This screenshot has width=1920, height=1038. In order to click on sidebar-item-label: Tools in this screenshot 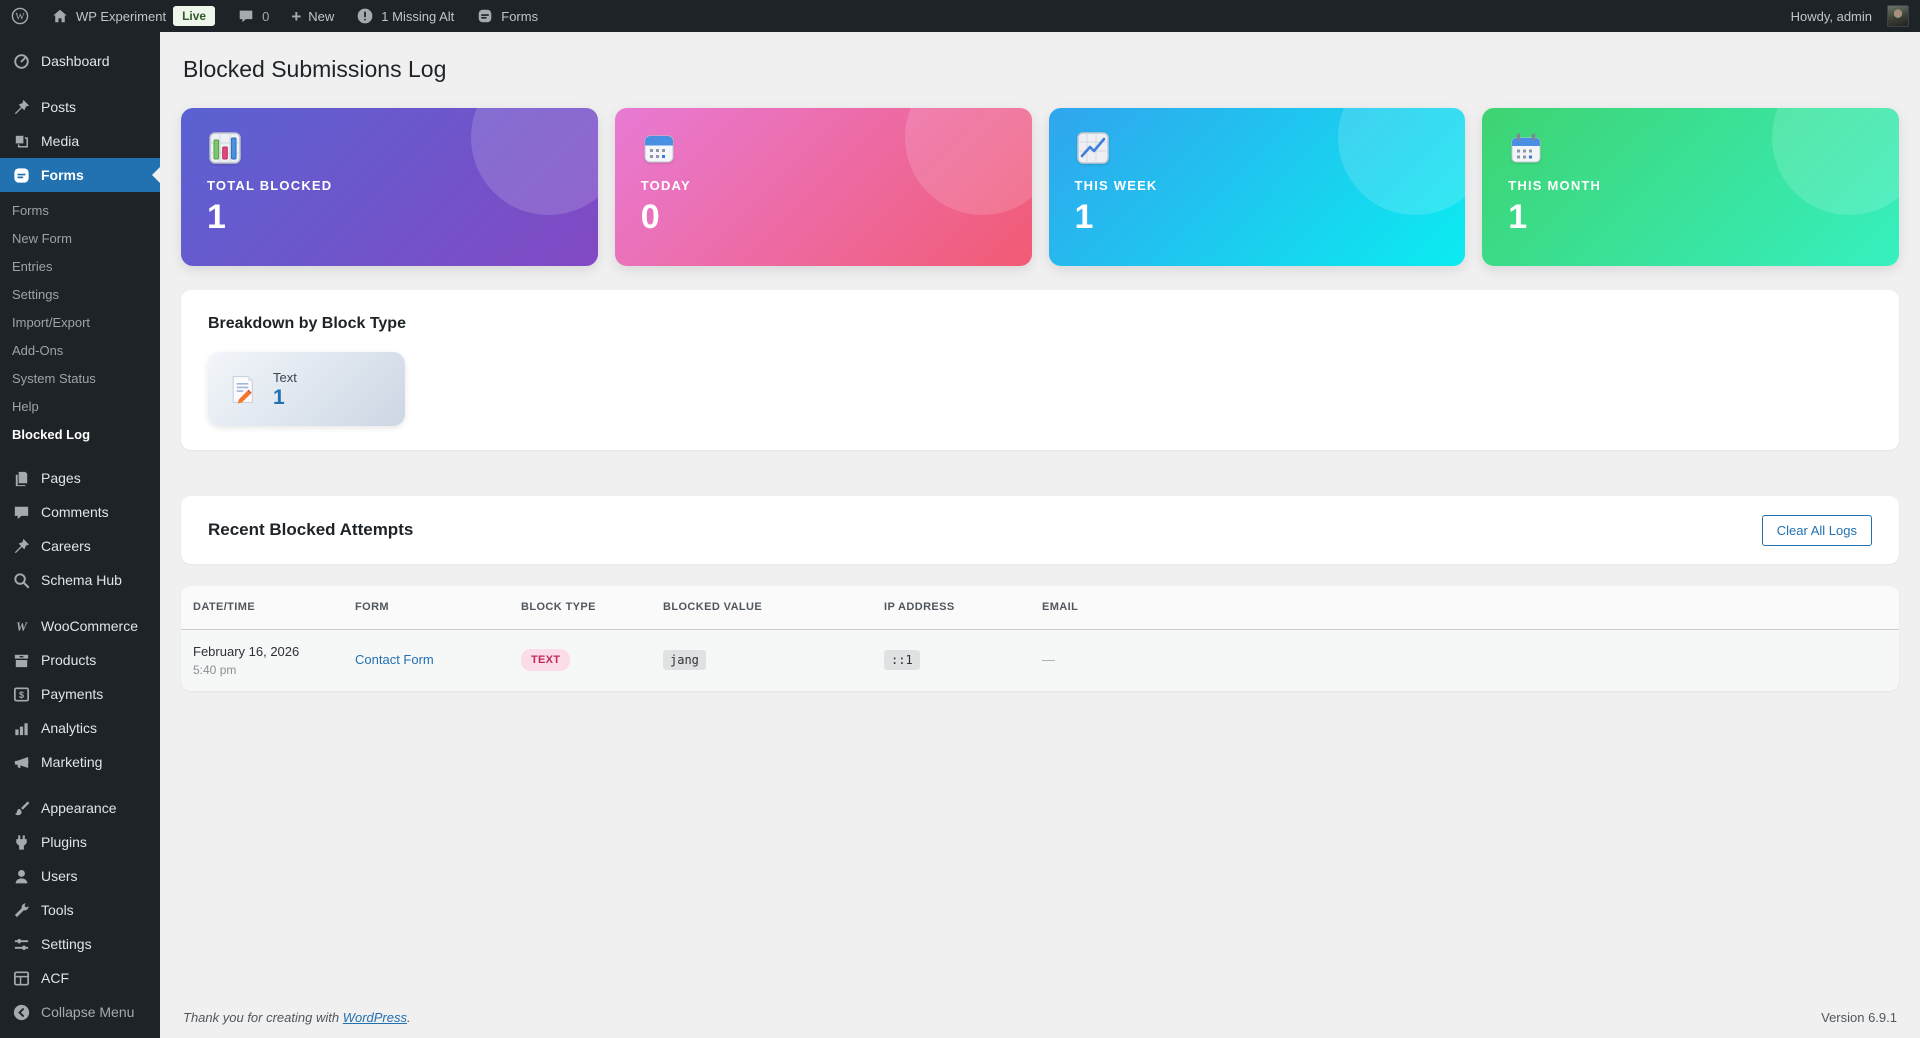, I will do `click(57, 910)`.